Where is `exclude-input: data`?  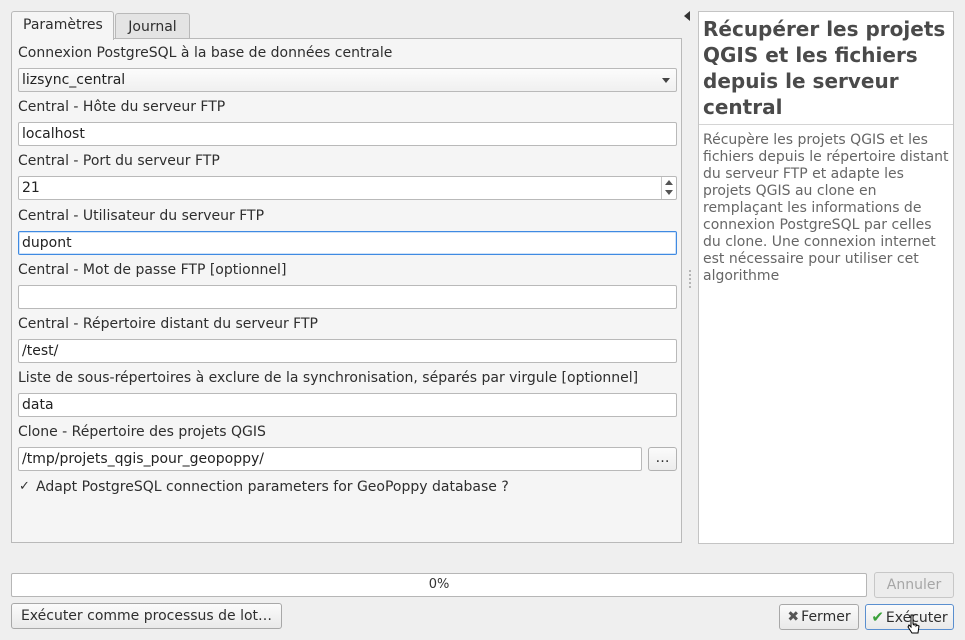 exclude-input: data is located at coordinates (347, 405).